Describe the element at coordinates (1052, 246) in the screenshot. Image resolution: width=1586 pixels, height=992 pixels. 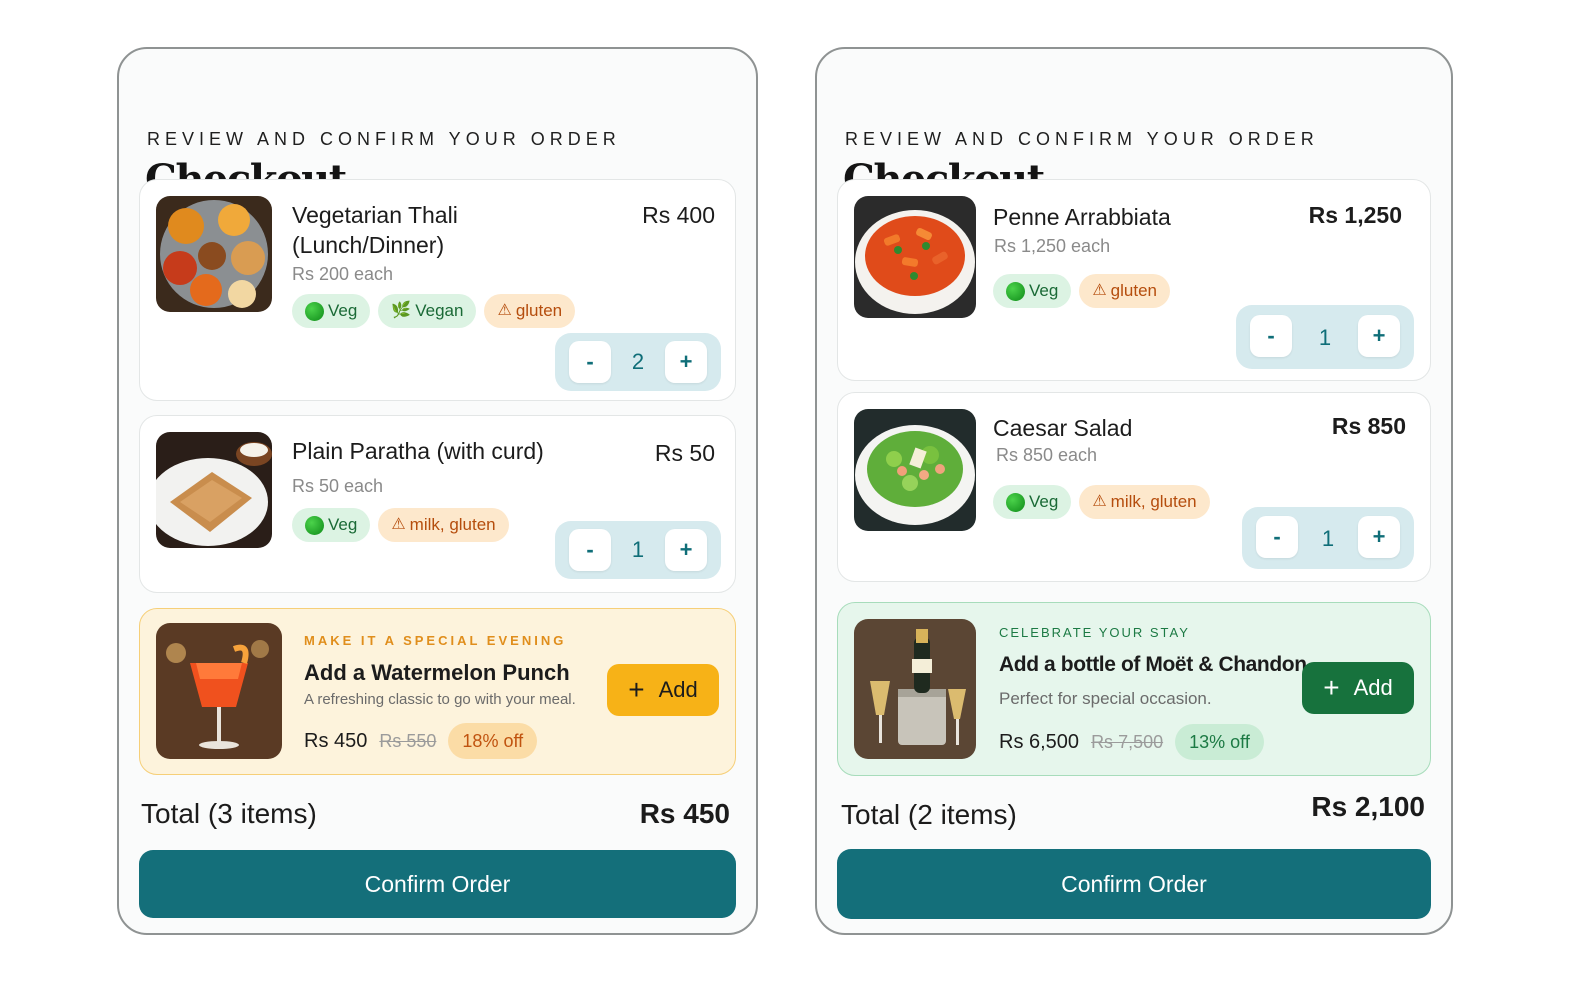
I see `item-unit-price: Rs 1,250 each` at that location.